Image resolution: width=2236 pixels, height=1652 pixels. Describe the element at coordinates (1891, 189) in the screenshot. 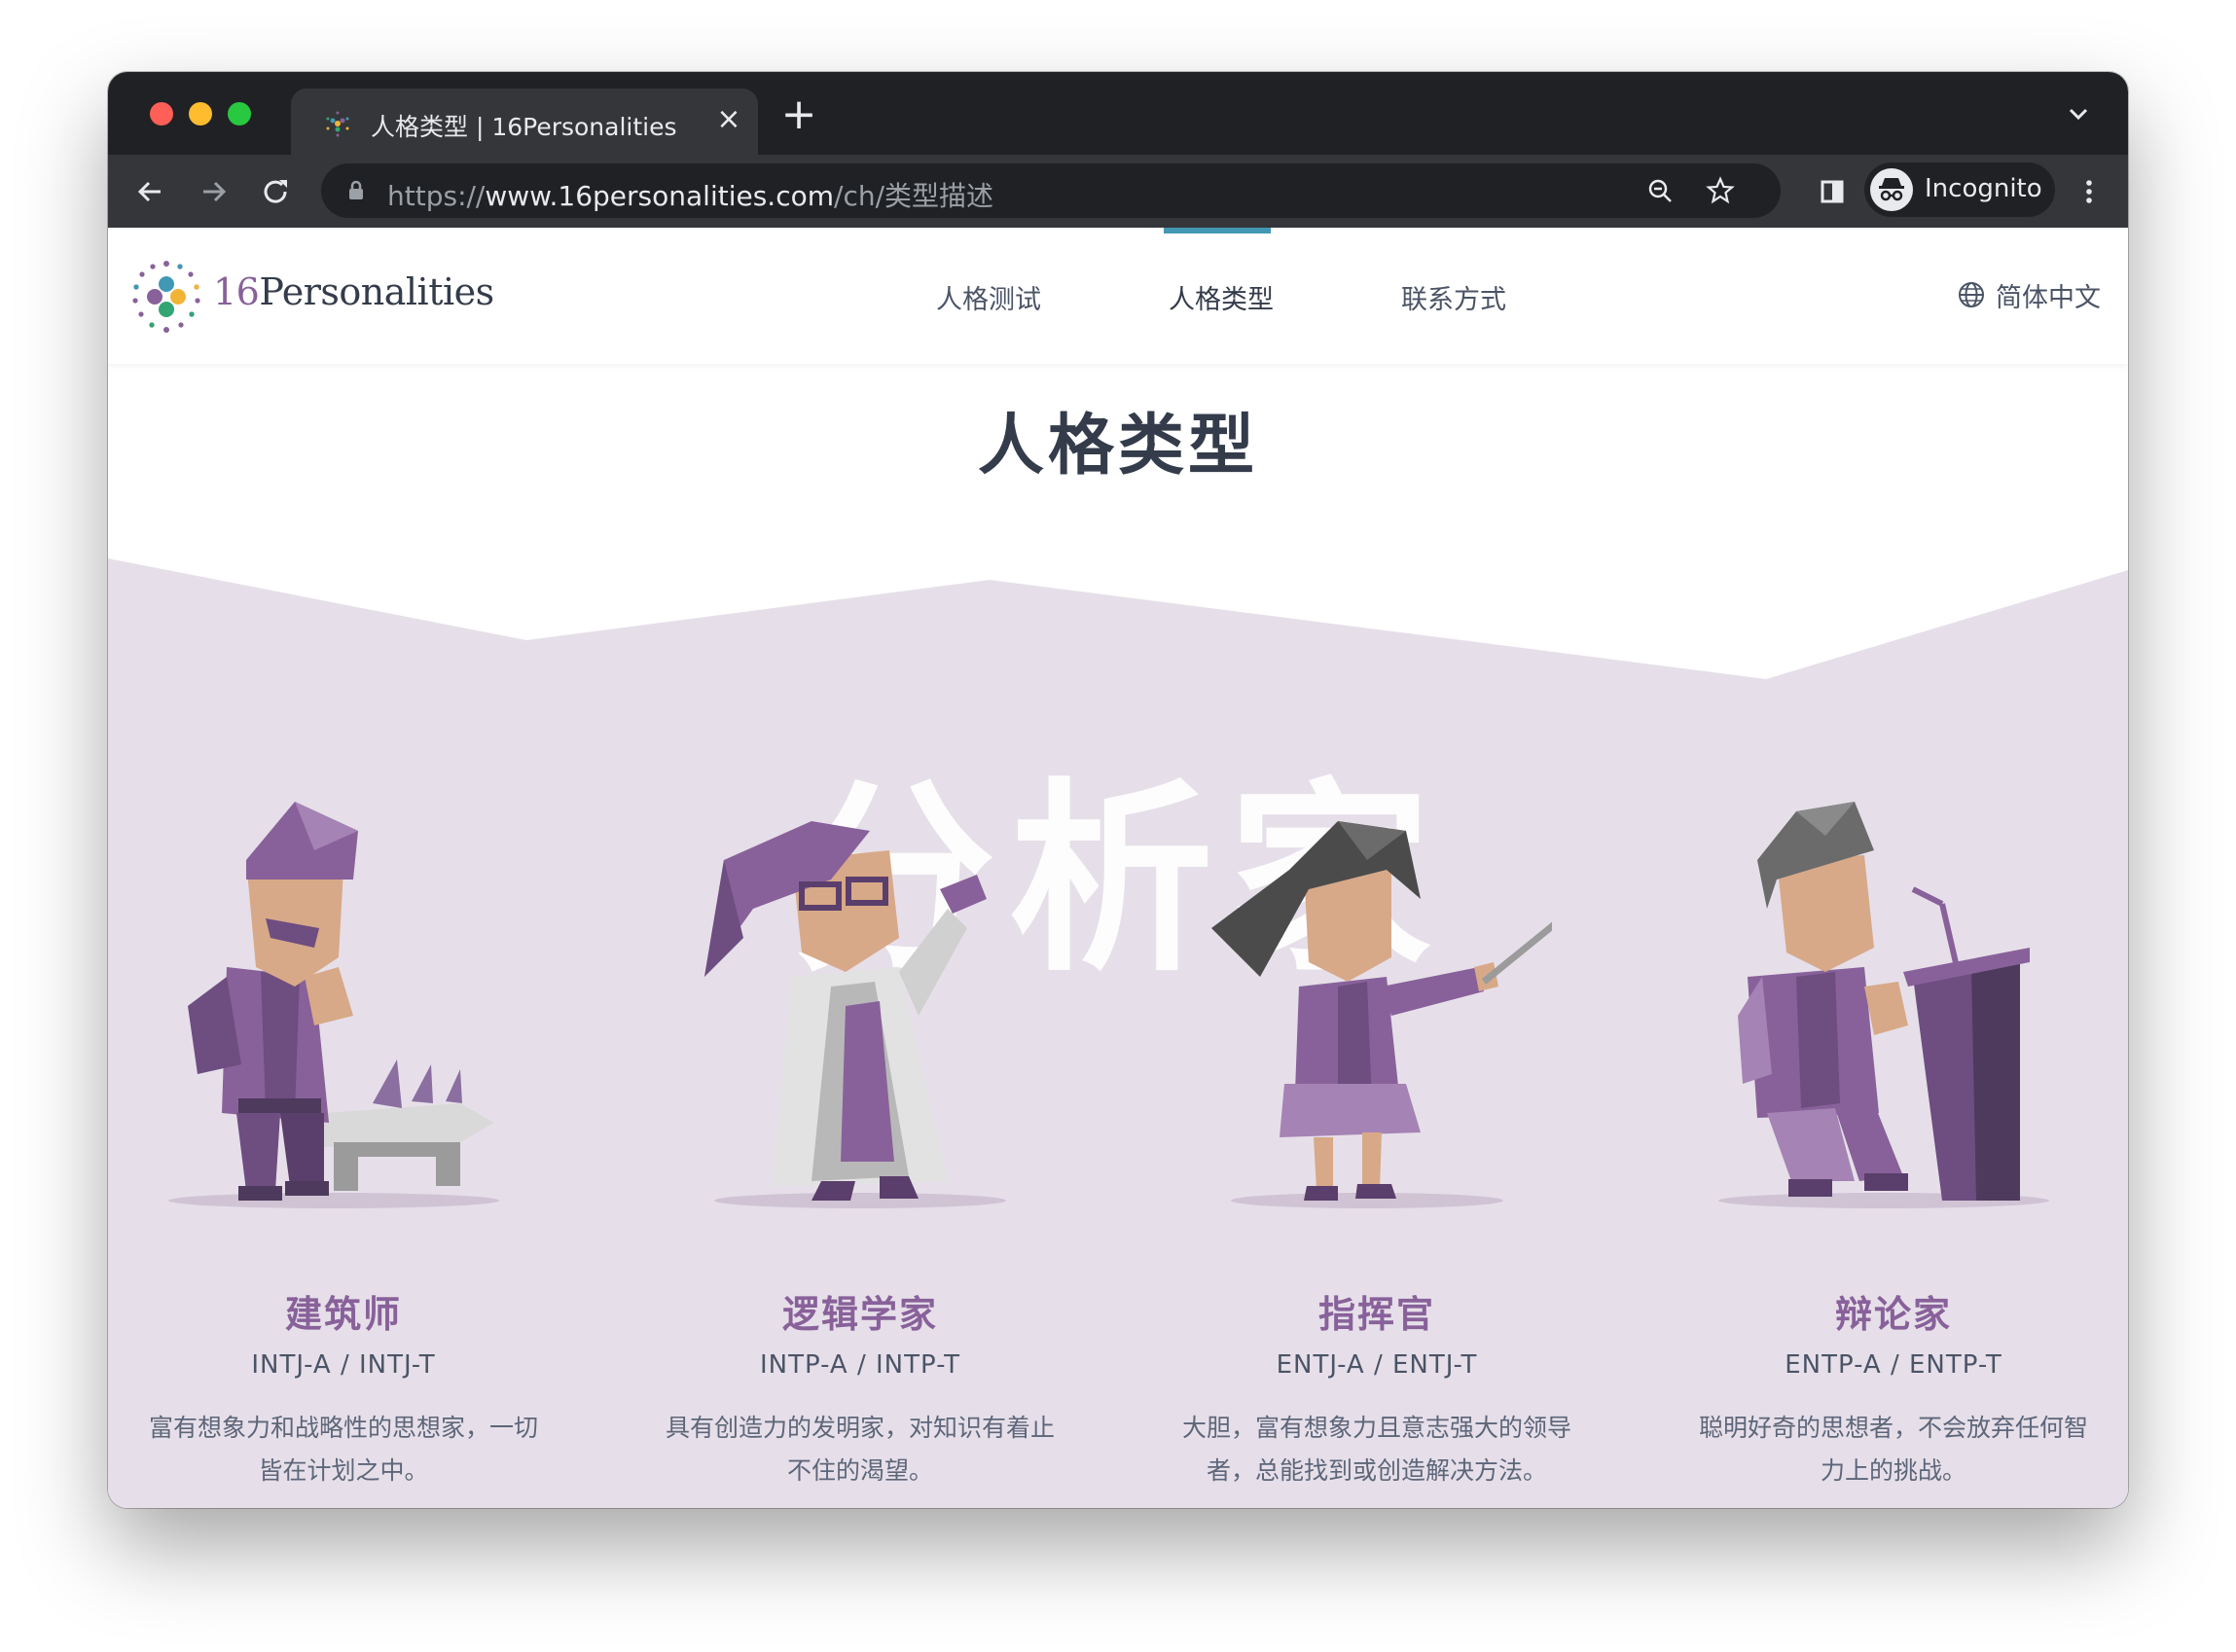

I see `incognito-icon` at that location.